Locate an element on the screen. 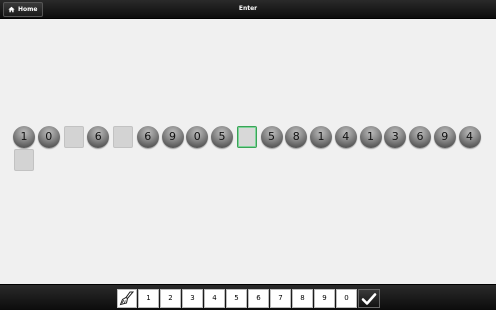 Image resolution: width=496 pixels, height=310 pixels. broom-icon is located at coordinates (127, 298).